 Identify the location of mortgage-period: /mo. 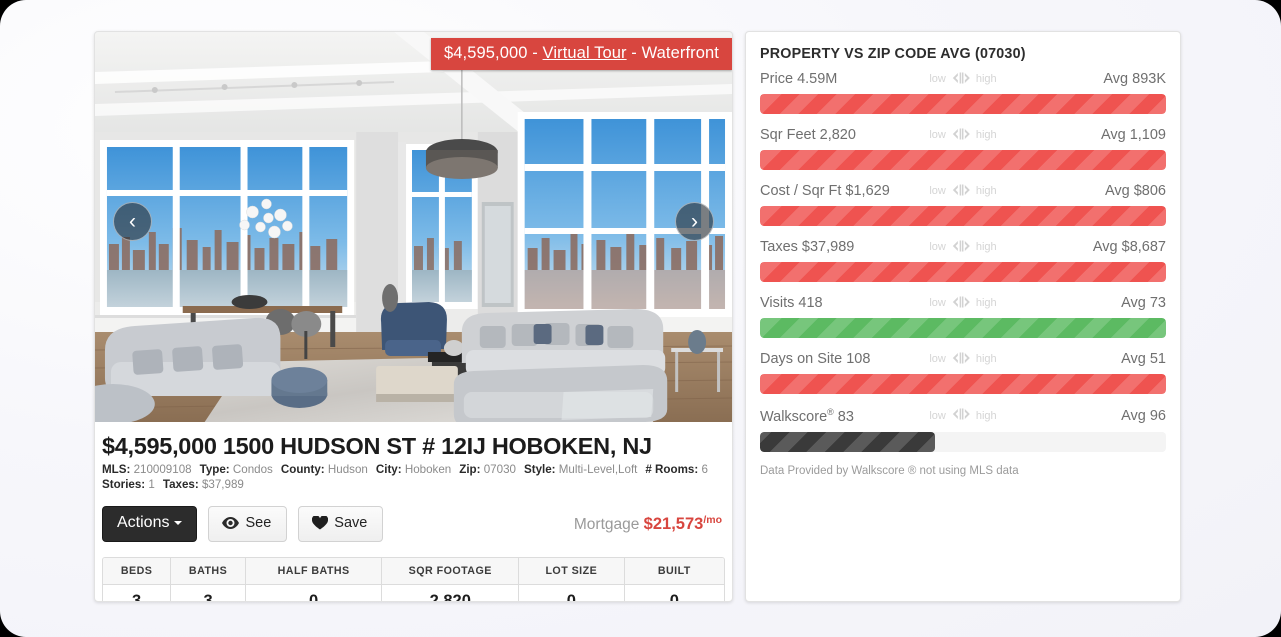
(712, 519).